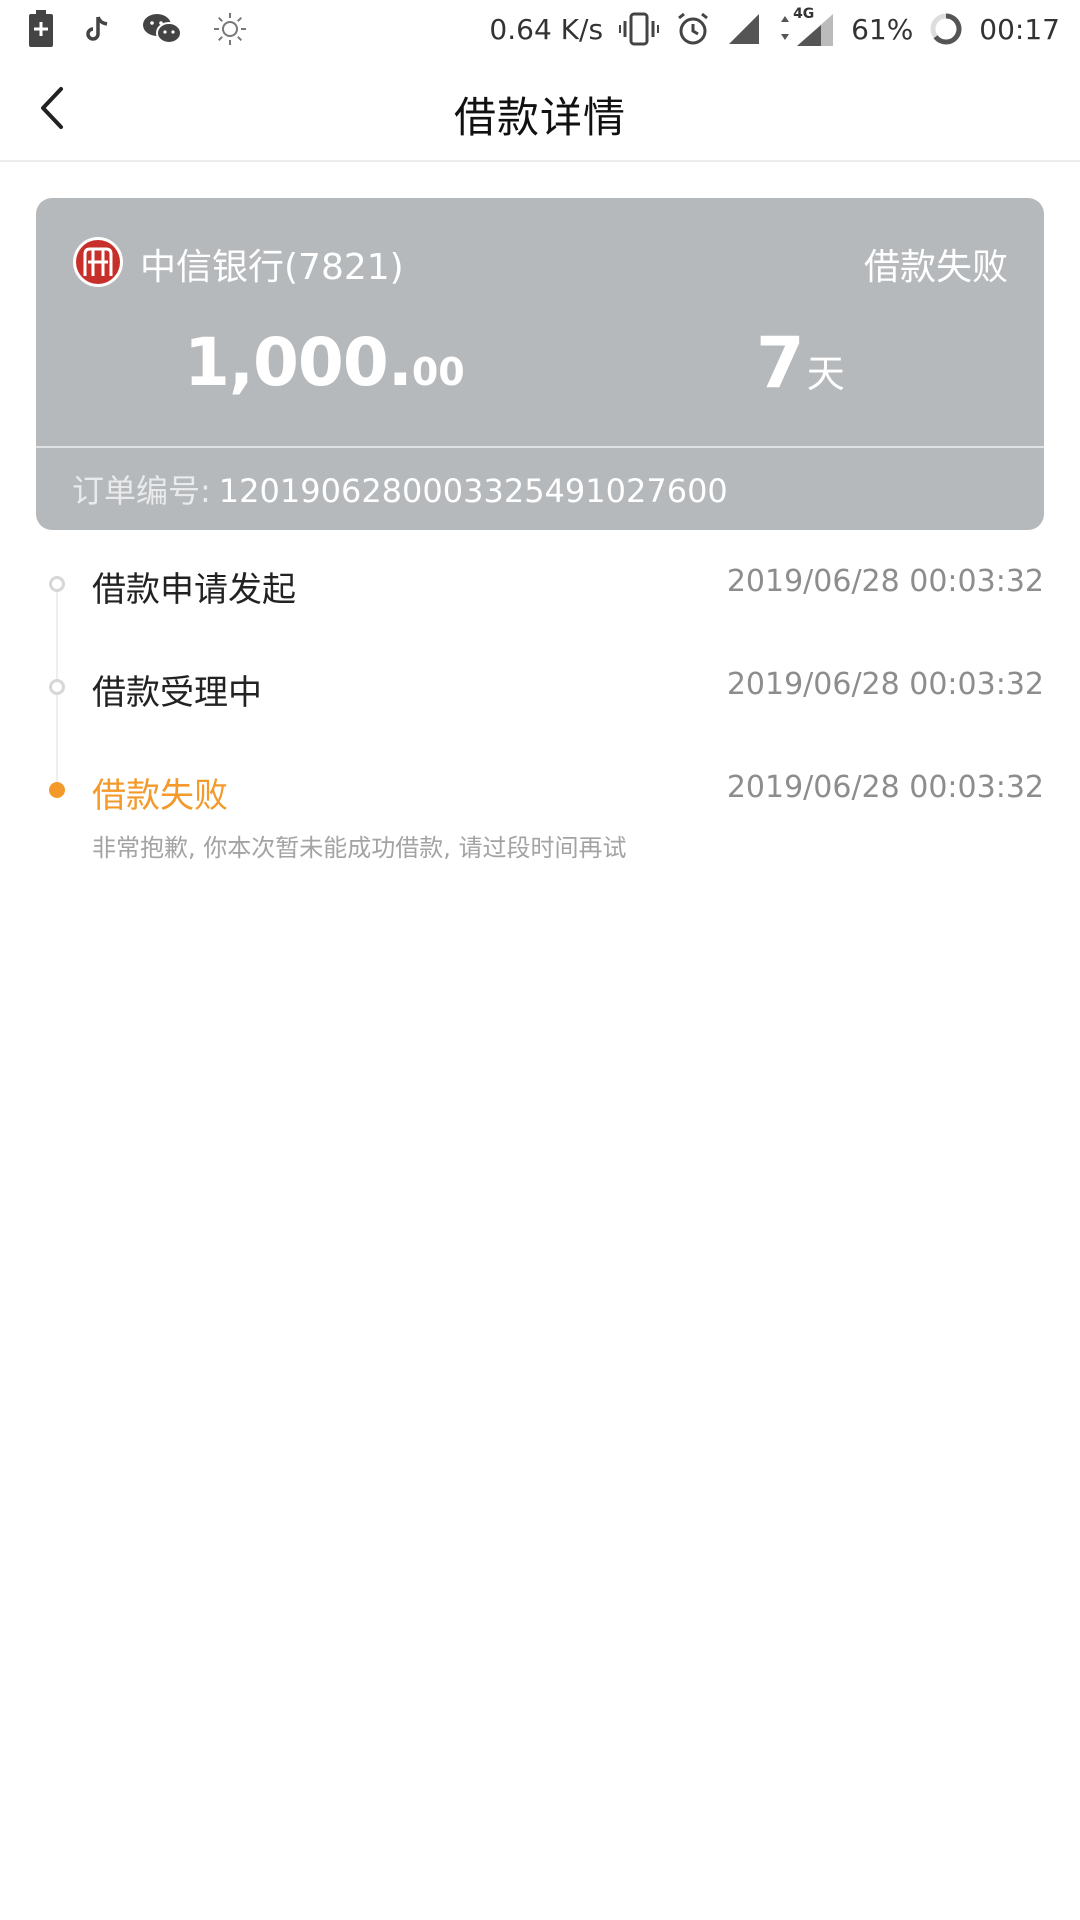 The width and height of the screenshot is (1080, 1920). I want to click on timeline-dot-active-icon, so click(57, 790).